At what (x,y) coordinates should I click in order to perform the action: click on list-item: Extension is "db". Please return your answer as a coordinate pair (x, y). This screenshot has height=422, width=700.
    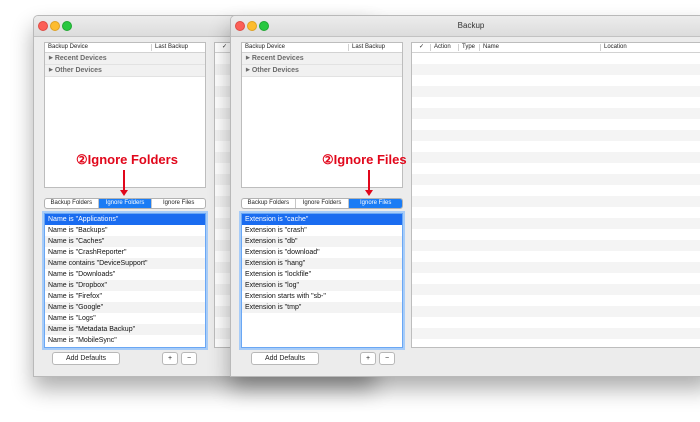
    Looking at the image, I should click on (322, 241).